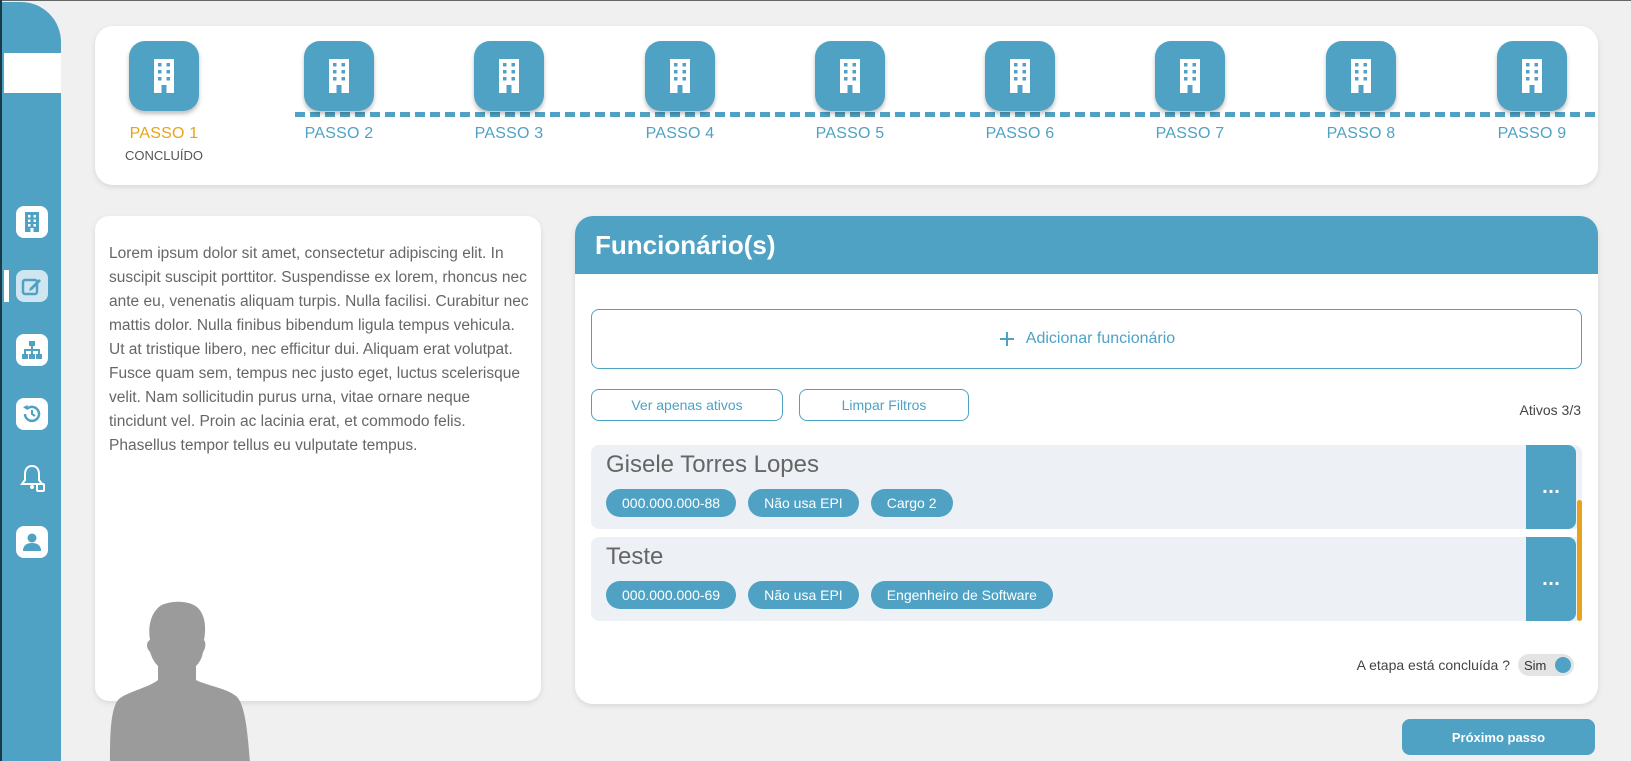 Image resolution: width=1631 pixels, height=761 pixels. I want to click on sidebar-item-profile, so click(32, 542).